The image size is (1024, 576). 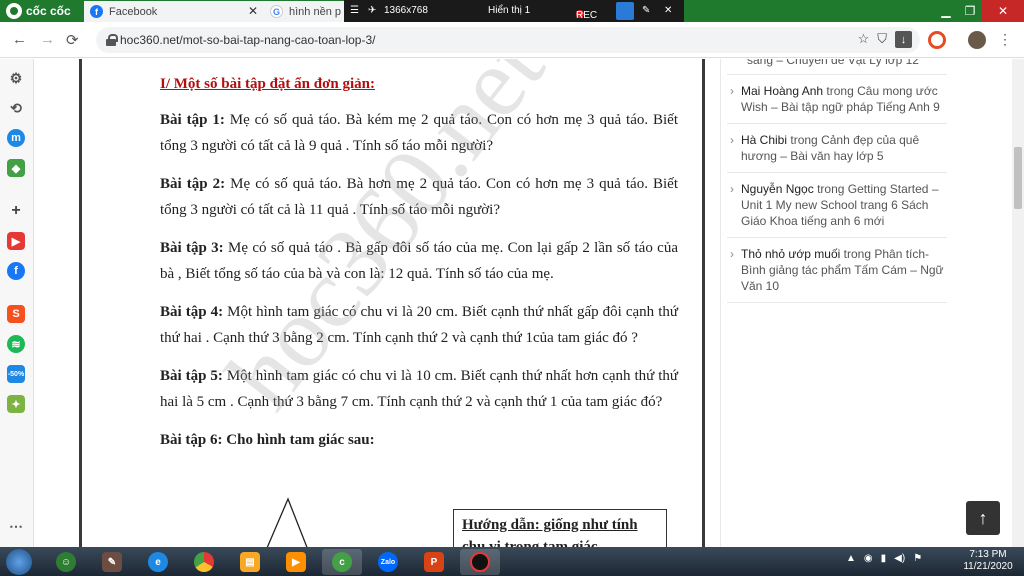 What do you see at coordinates (899, 558) in the screenshot?
I see `volume-icon: ◀)` at bounding box center [899, 558].